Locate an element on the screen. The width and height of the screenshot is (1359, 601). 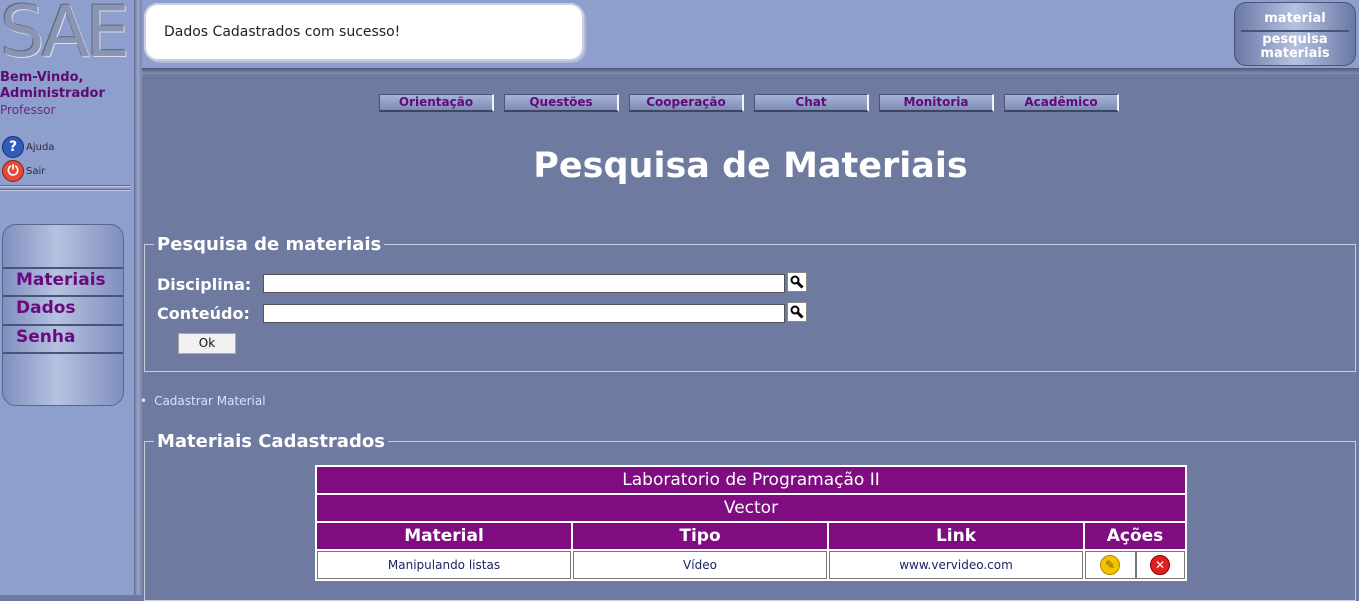
page-title: Pesquisa de Materiais is located at coordinates (750, 166).